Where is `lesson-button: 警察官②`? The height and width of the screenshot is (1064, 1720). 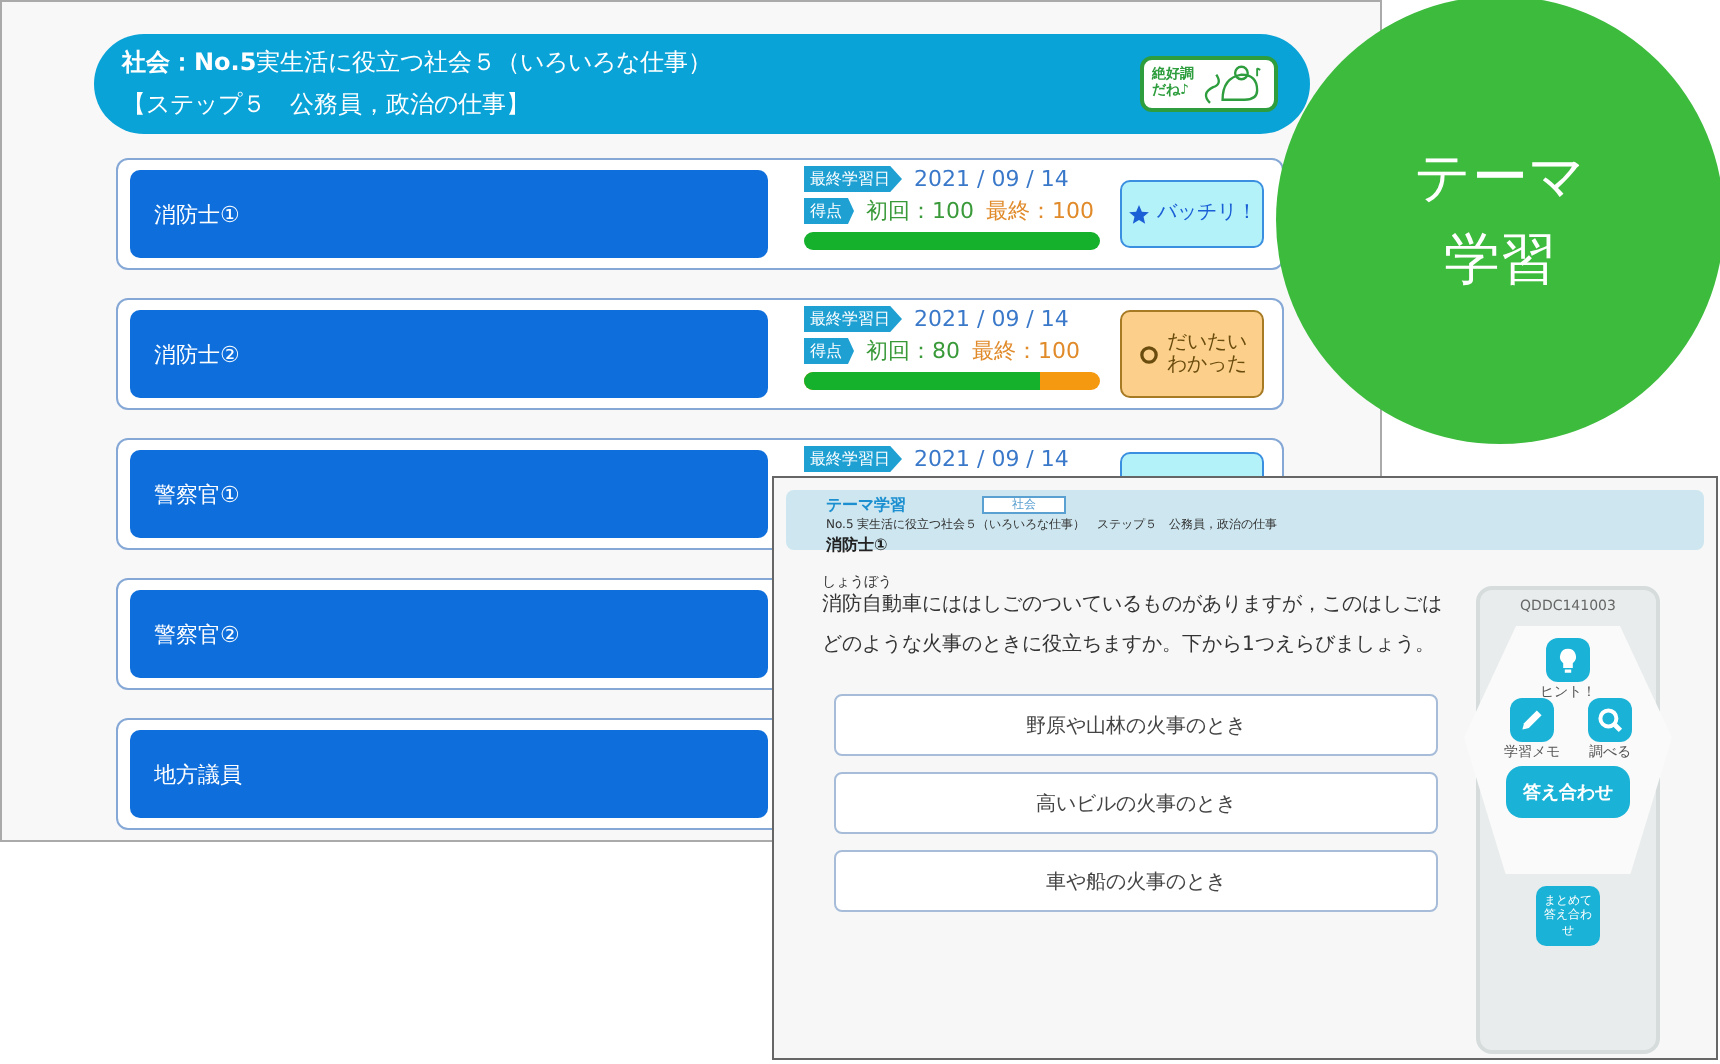
lesson-button: 警察官② is located at coordinates (449, 634).